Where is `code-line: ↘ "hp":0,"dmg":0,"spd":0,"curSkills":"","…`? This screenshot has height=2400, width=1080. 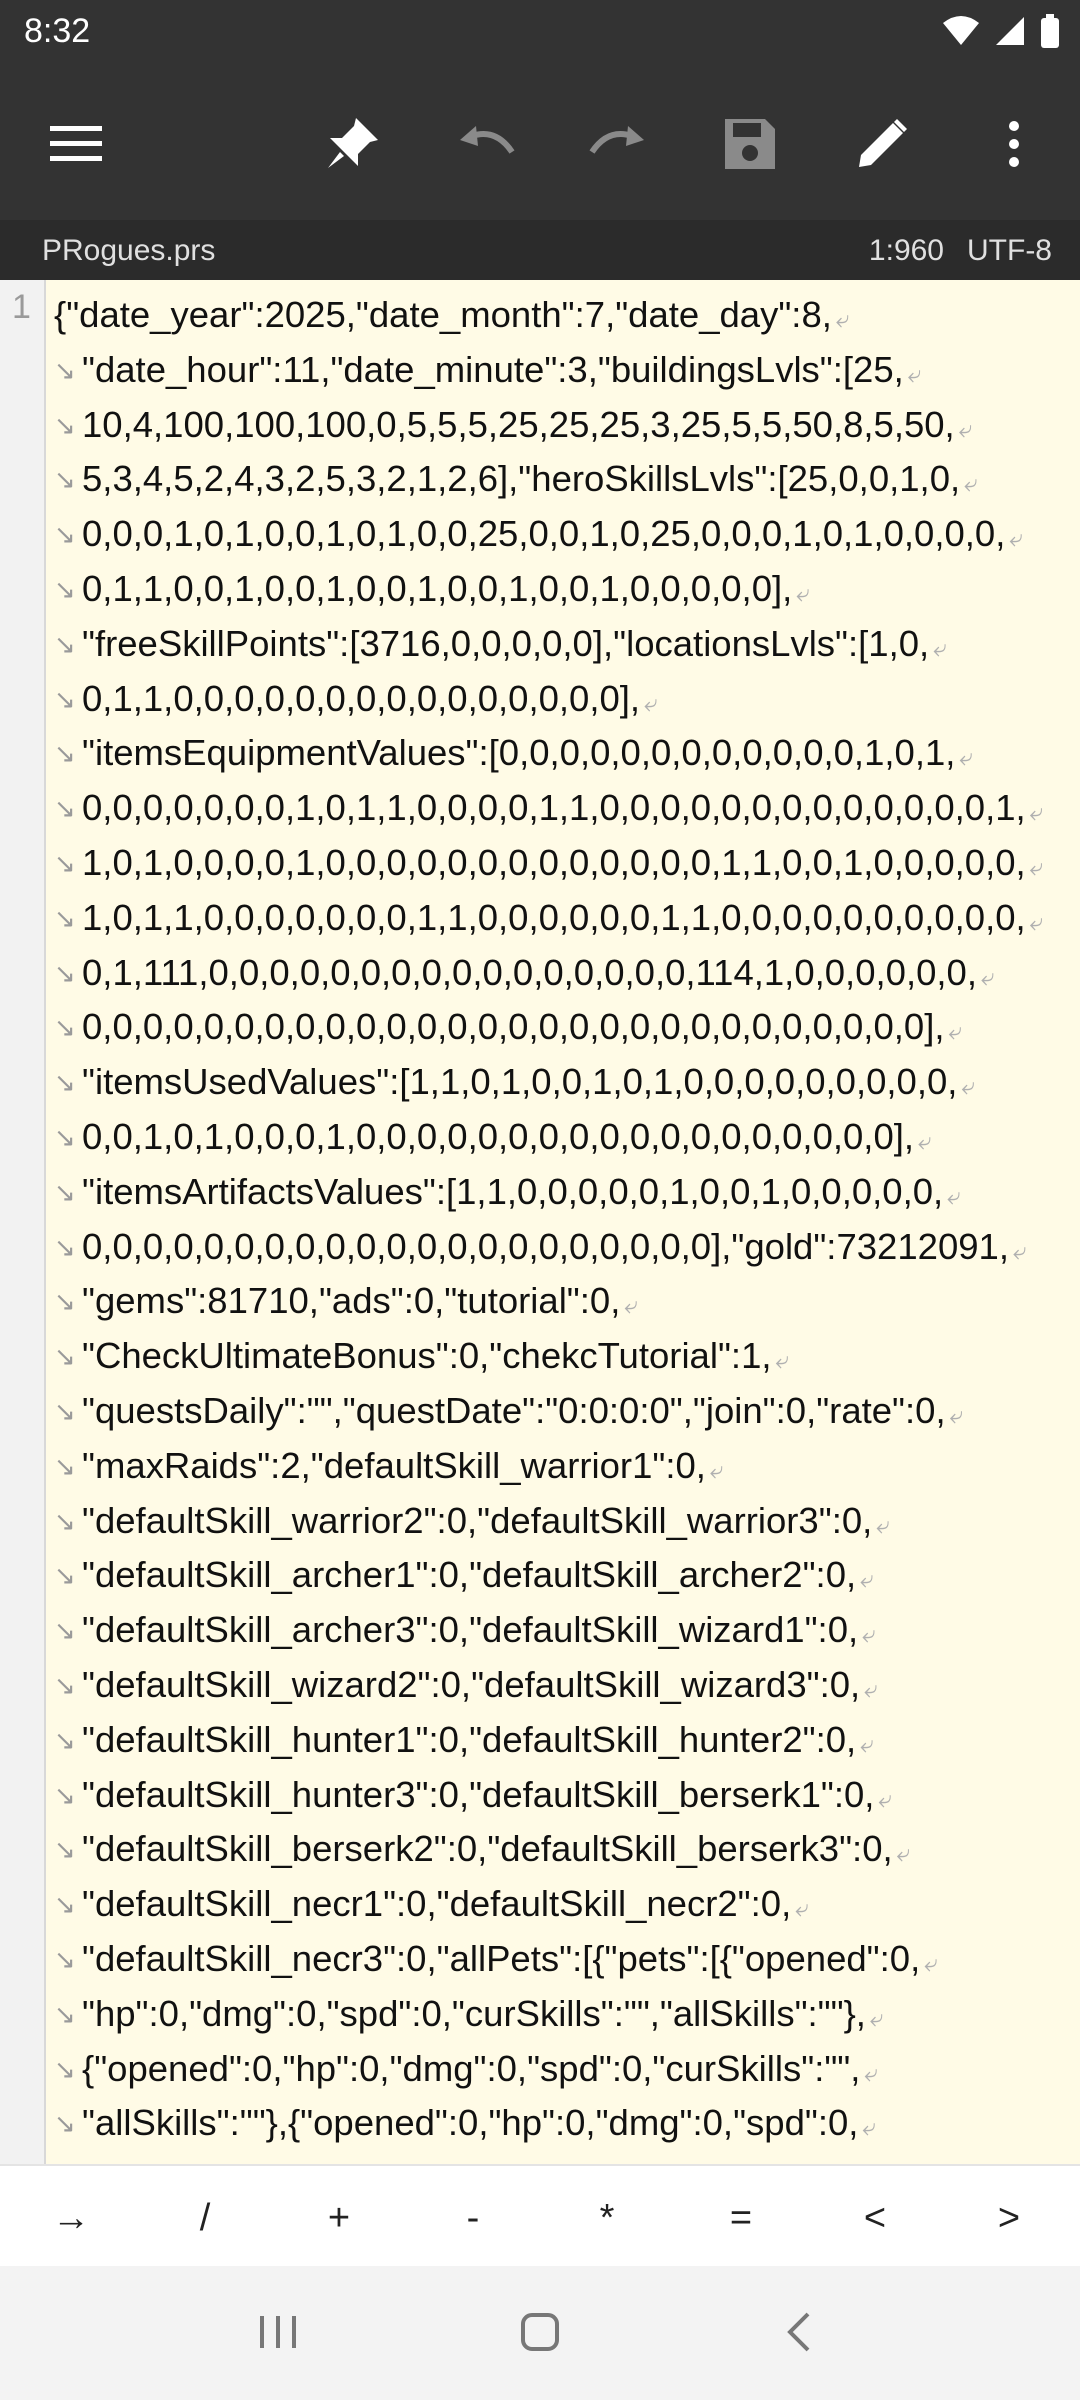
code-line: ↘ "hp":0,"dmg":0,"spd":0,"curSkills":"","… is located at coordinates (562, 2014).